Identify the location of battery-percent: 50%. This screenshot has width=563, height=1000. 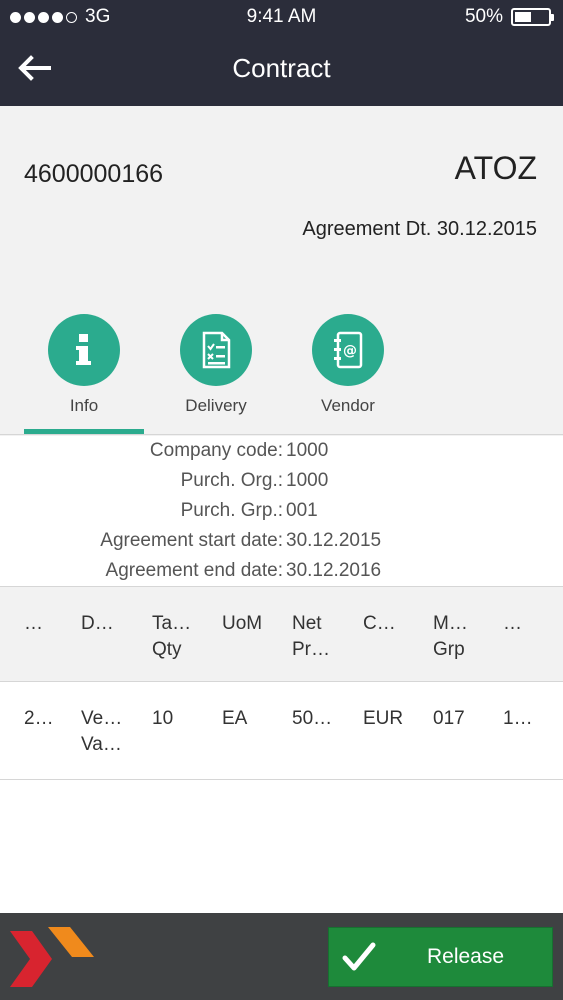
(483, 16).